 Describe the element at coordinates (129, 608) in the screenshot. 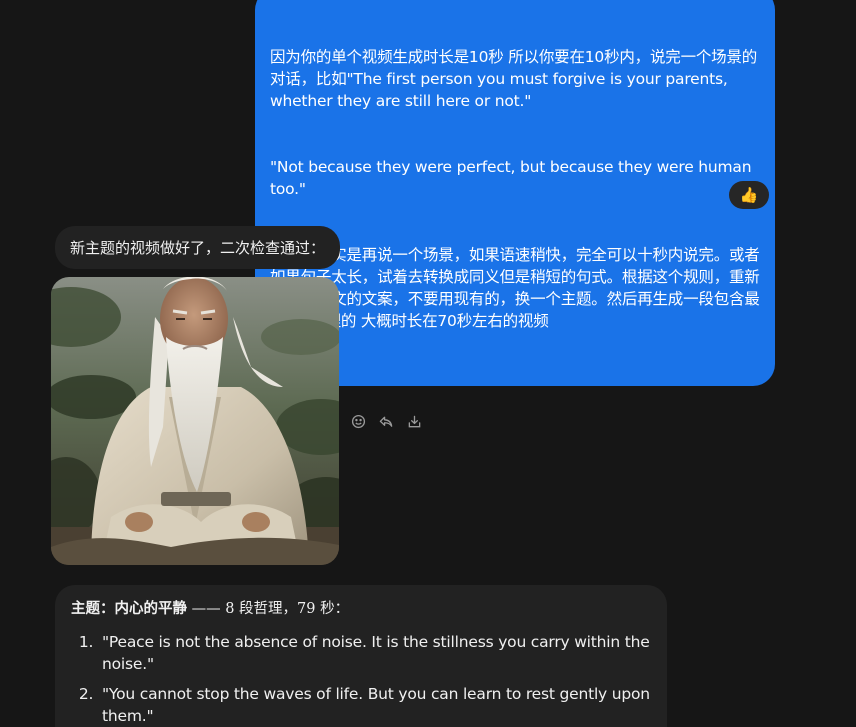

I see `answer-title-bold: 主题：内心的平静` at that location.